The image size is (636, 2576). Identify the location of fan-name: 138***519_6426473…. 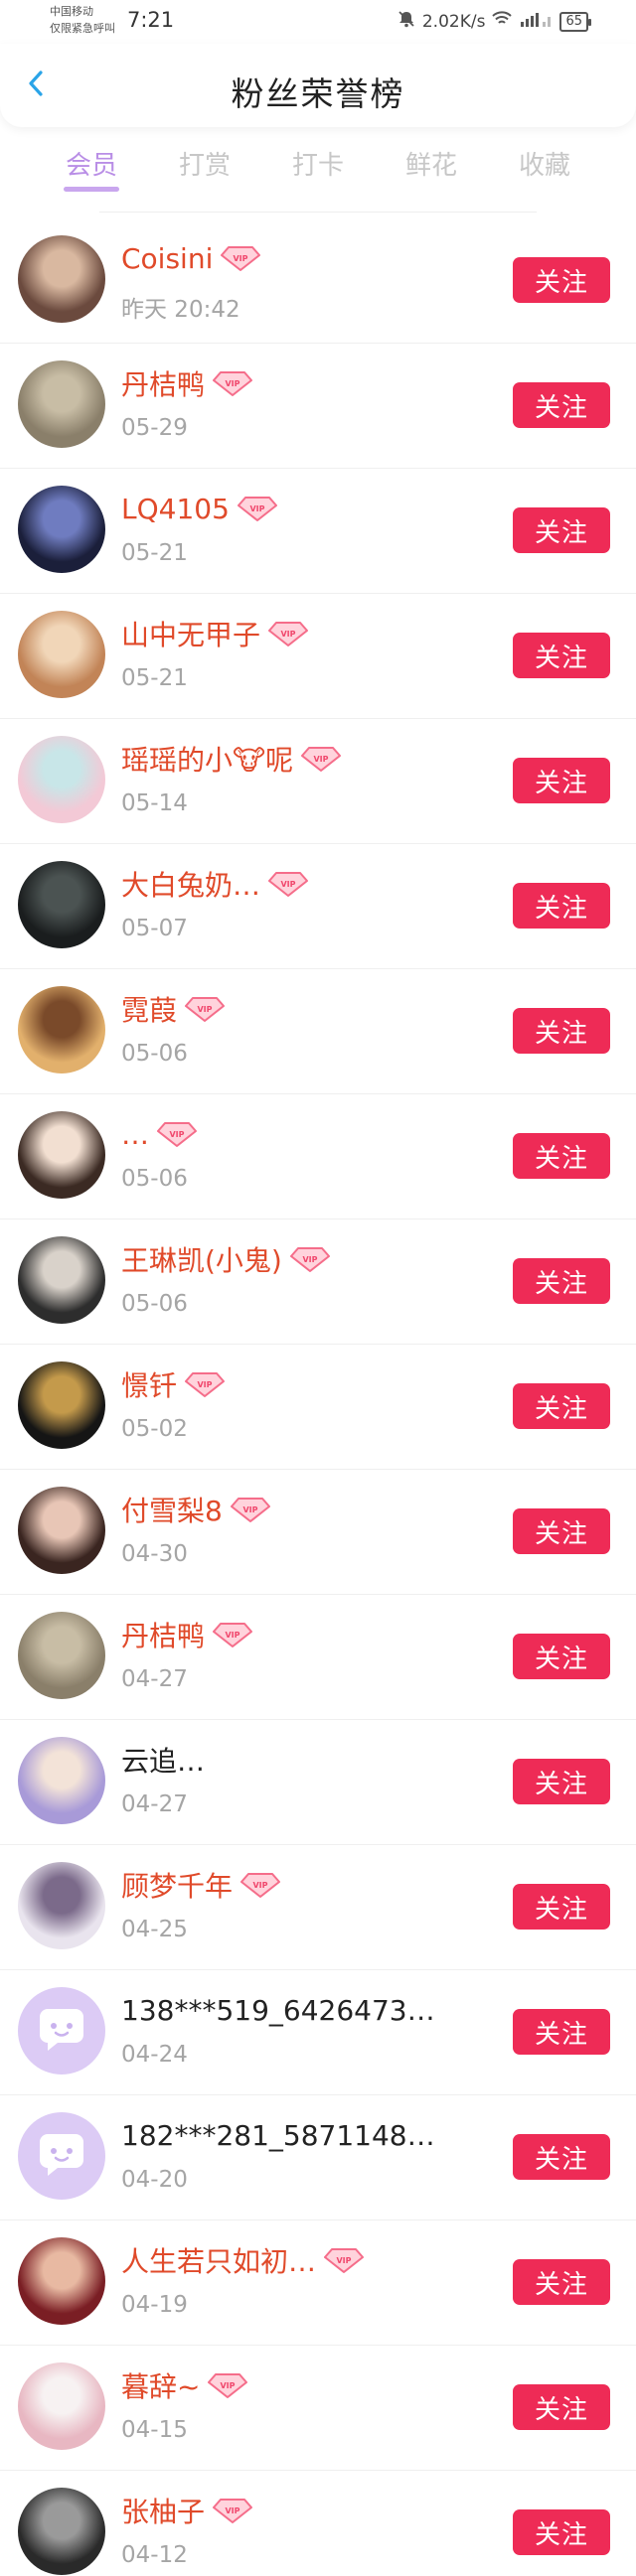
(278, 2011).